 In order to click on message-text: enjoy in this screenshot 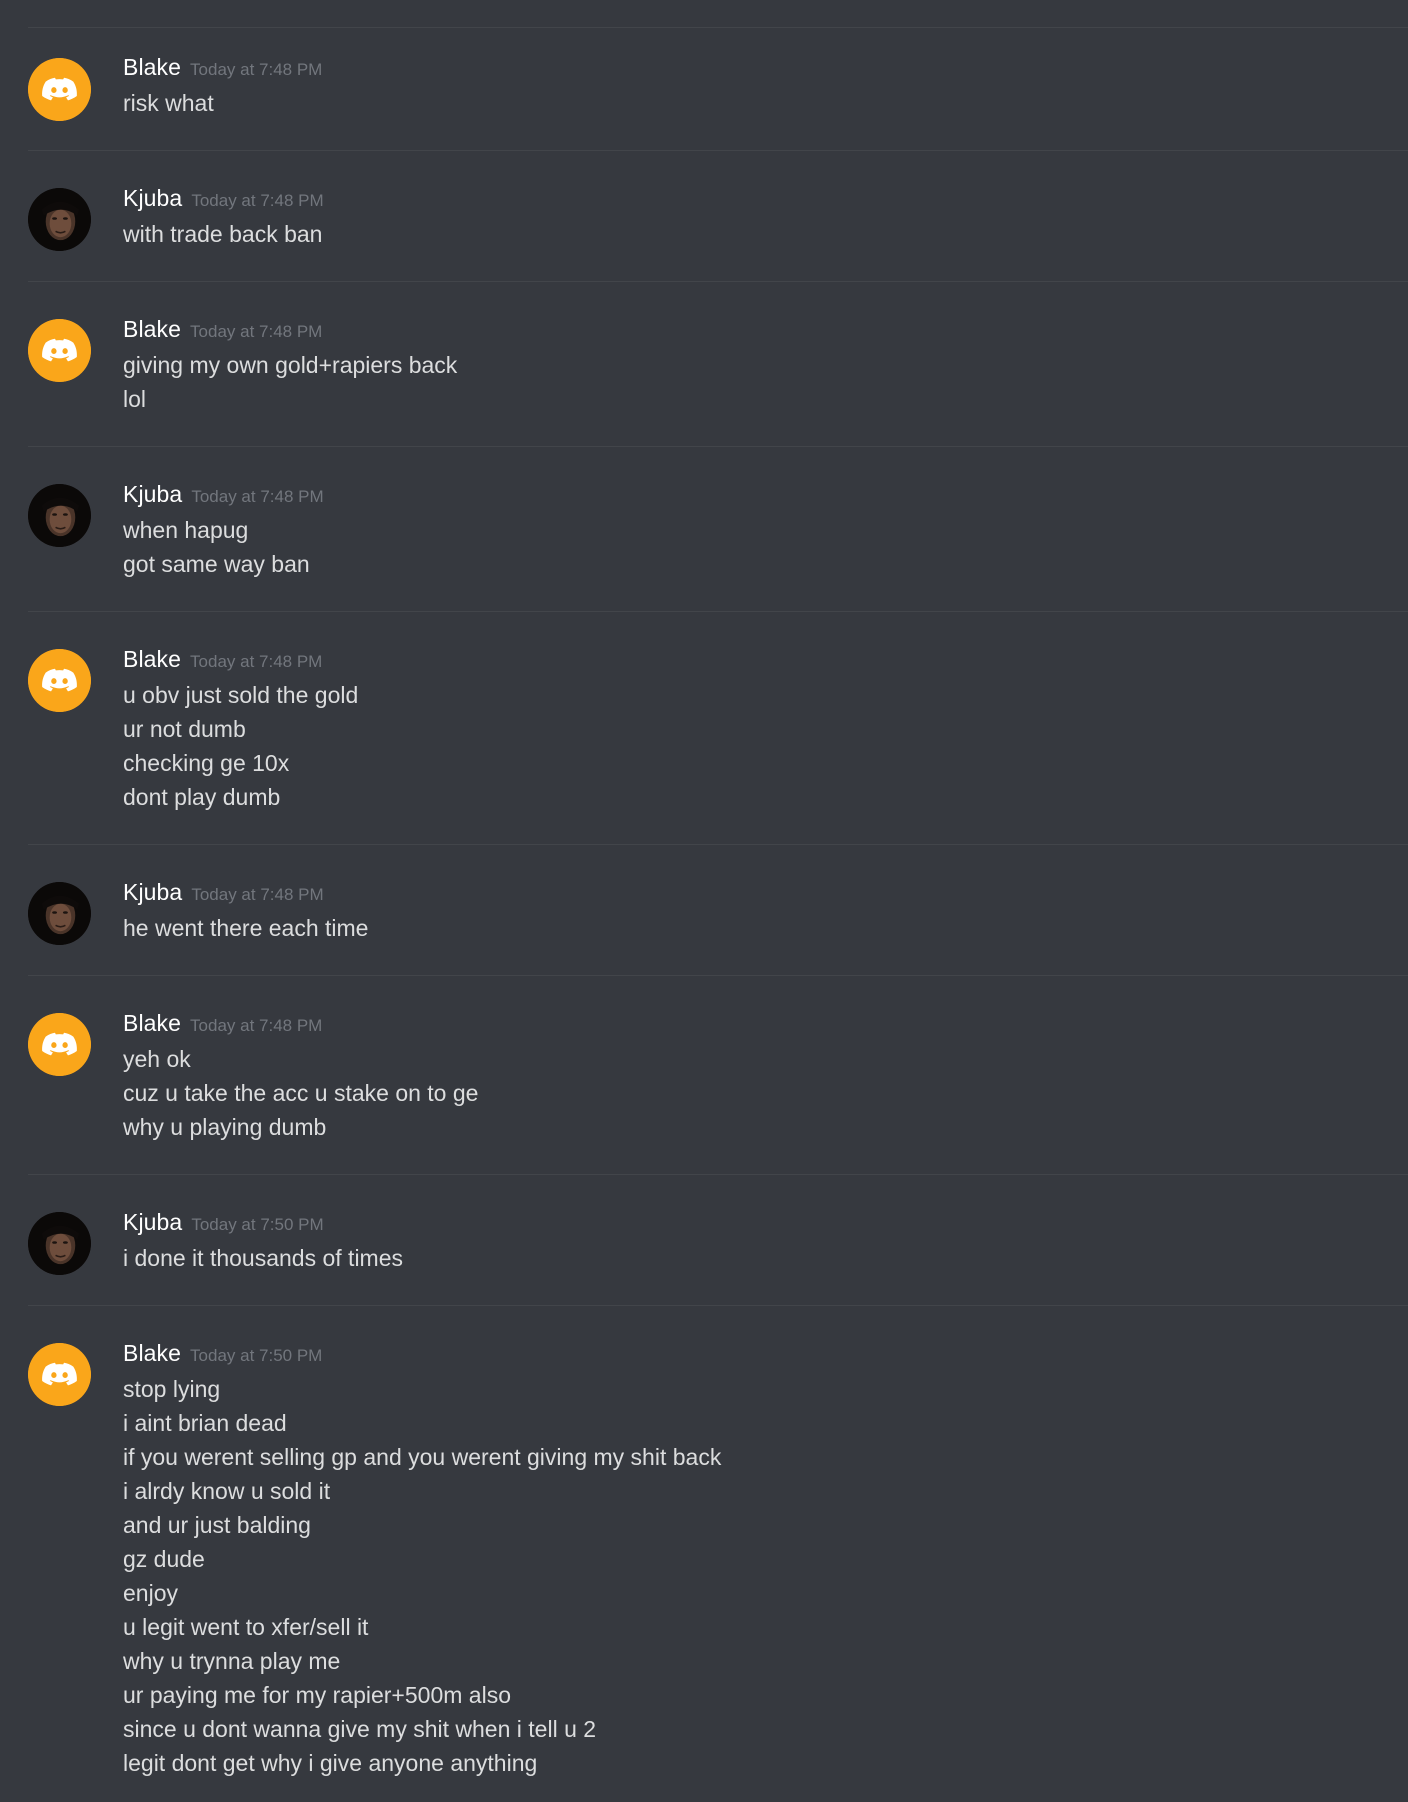, I will do `click(150, 1593)`.